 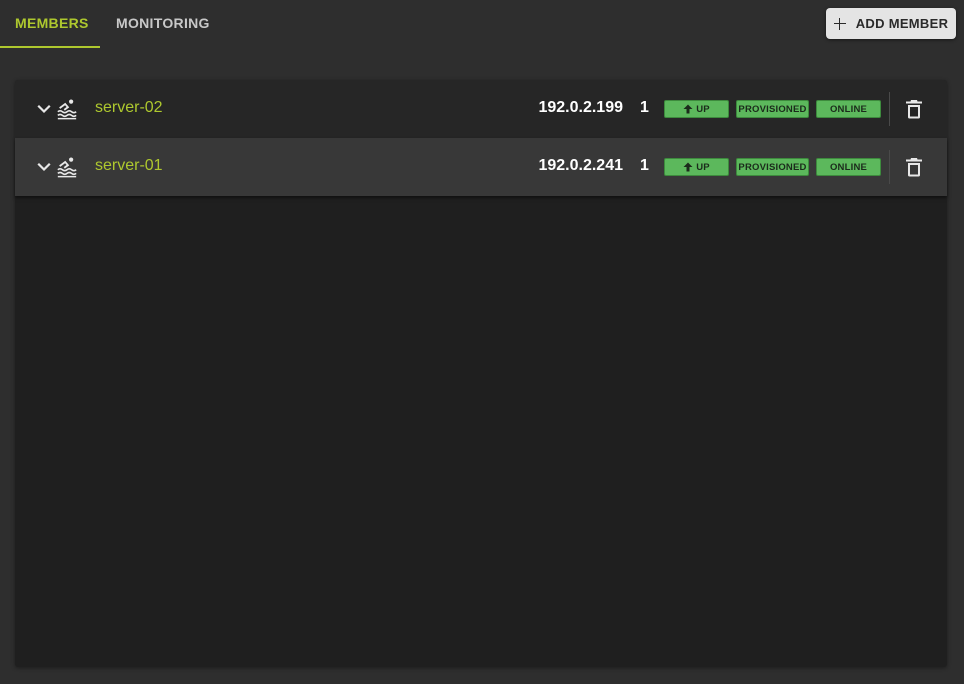 What do you see at coordinates (129, 108) in the screenshot?
I see `member-name: server-02` at bounding box center [129, 108].